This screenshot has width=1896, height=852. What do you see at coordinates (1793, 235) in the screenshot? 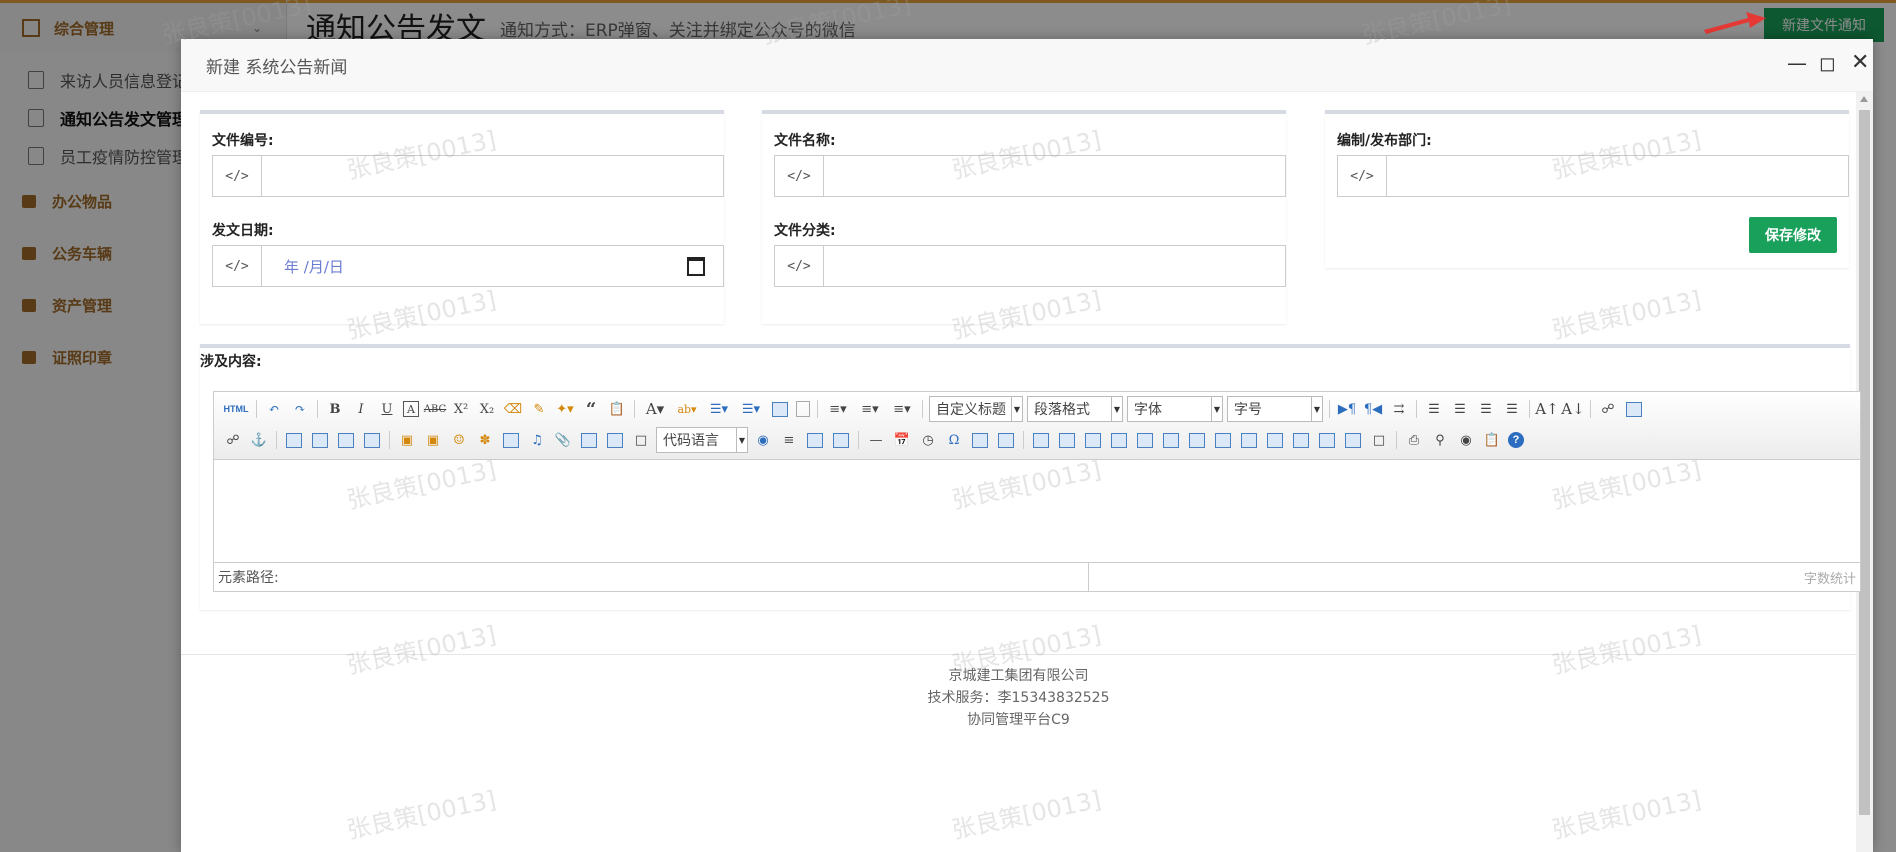
I see `save-button: 保存修改` at bounding box center [1793, 235].